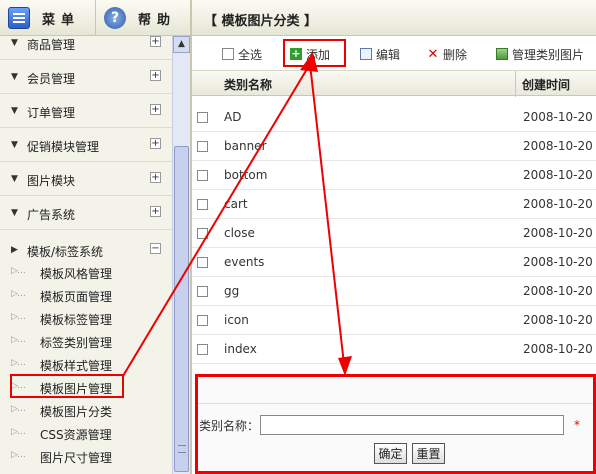 Image resolution: width=596 pixels, height=474 pixels. I want to click on sidebar-group-label: 订单管理, so click(51, 113).